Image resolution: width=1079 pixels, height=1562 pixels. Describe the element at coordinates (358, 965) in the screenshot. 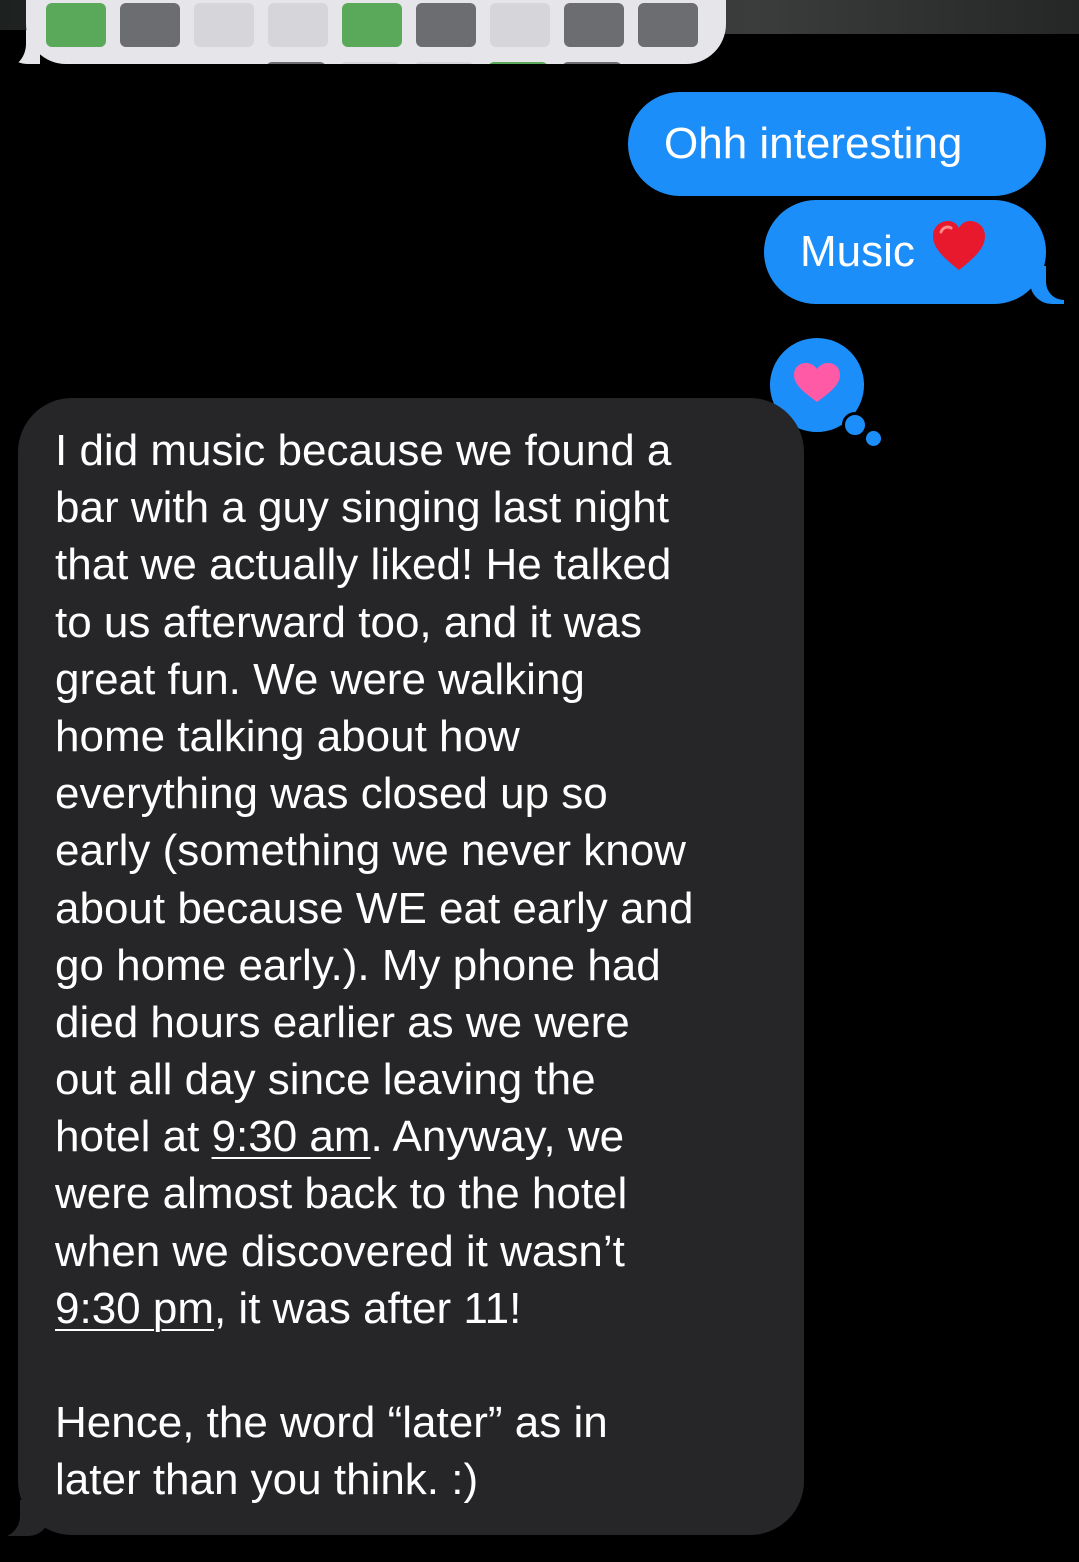

I see `message-line: go home early.). My phone had` at that location.